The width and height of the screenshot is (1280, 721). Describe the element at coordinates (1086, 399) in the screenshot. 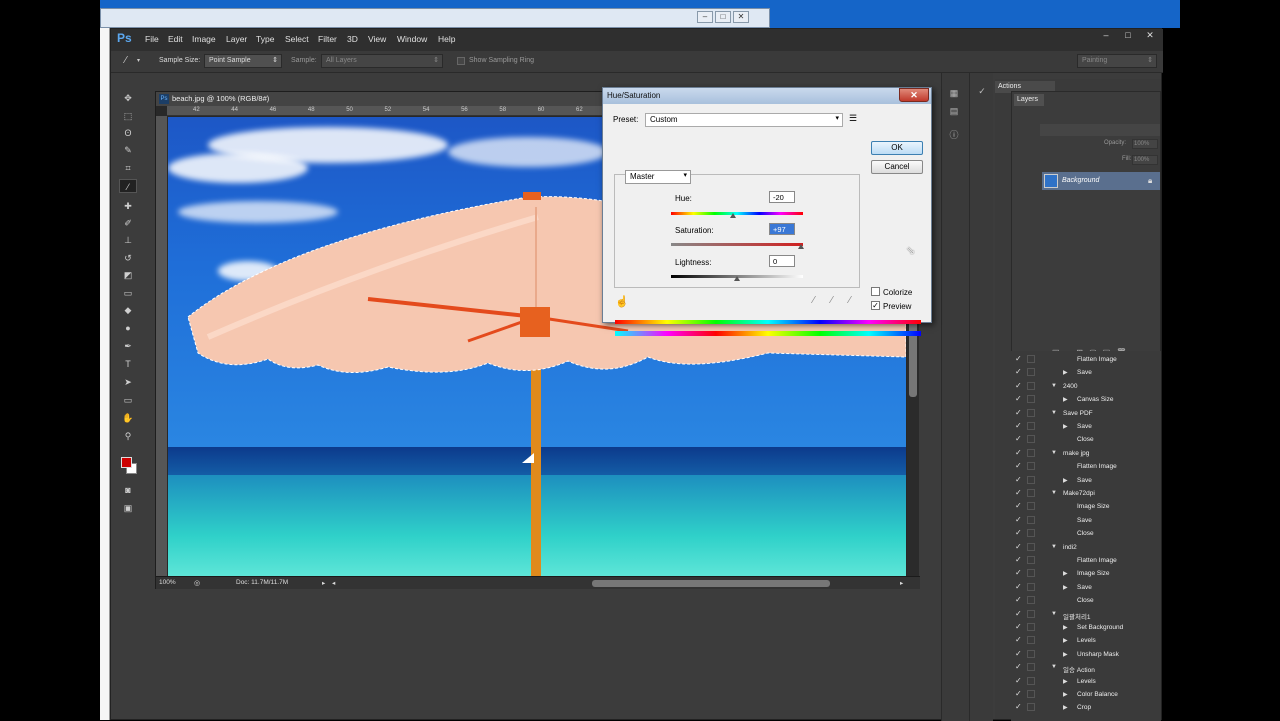

I see `action-row: ✓ ▶ Canvas Size` at that location.